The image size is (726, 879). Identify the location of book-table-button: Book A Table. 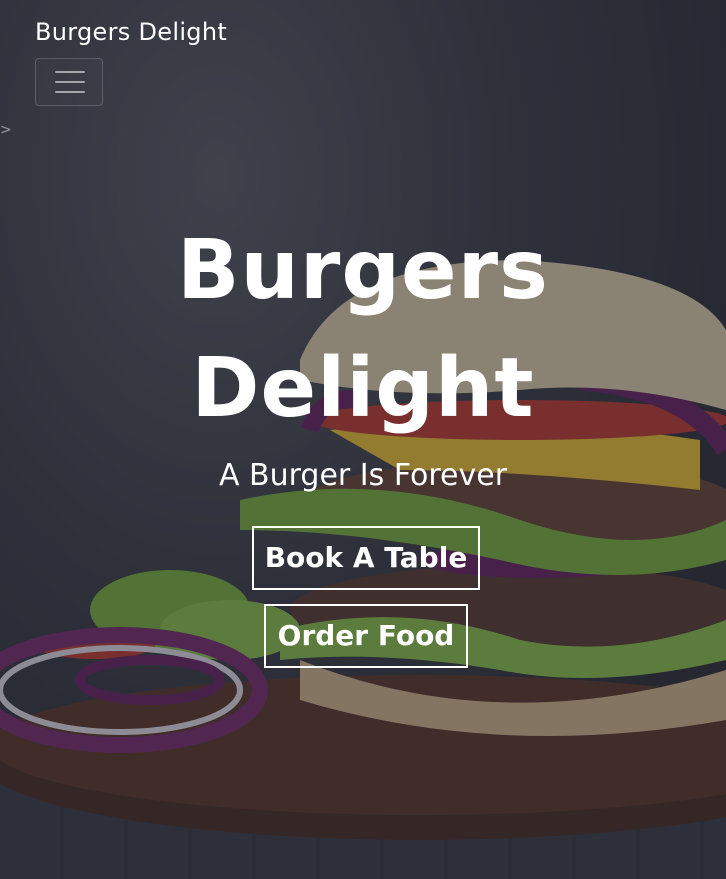
(366, 558).